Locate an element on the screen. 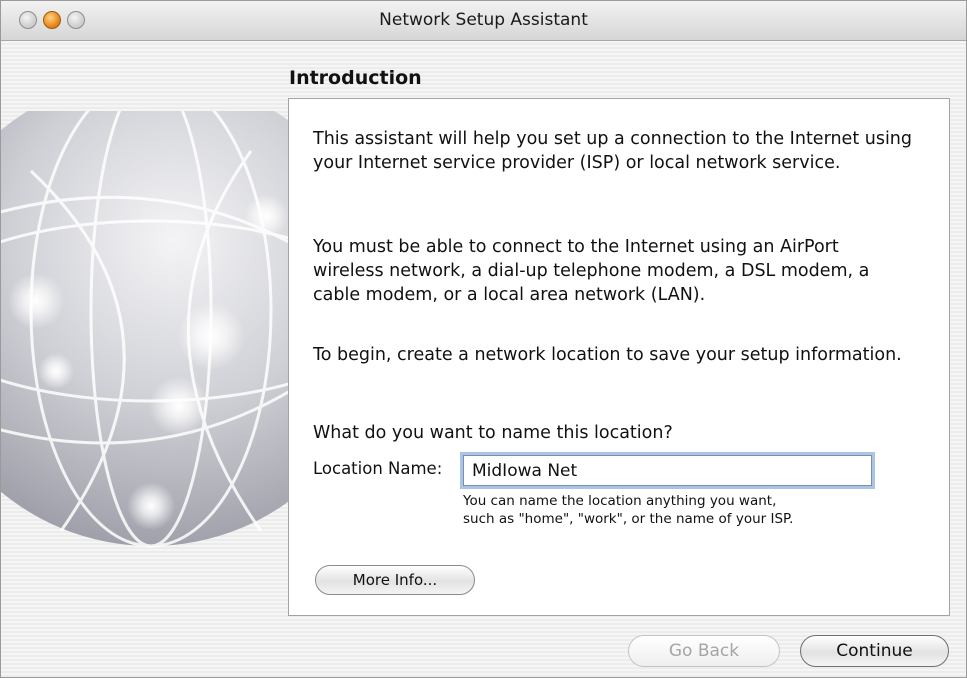 This screenshot has width=967, height=678. location-name-label: Location Name: is located at coordinates (378, 468).